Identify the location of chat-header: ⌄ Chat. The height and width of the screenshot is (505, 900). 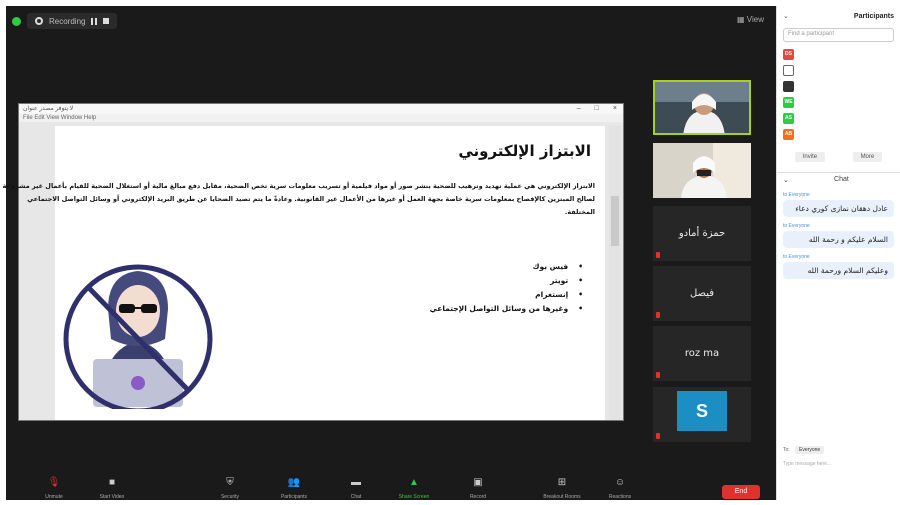
(838, 179).